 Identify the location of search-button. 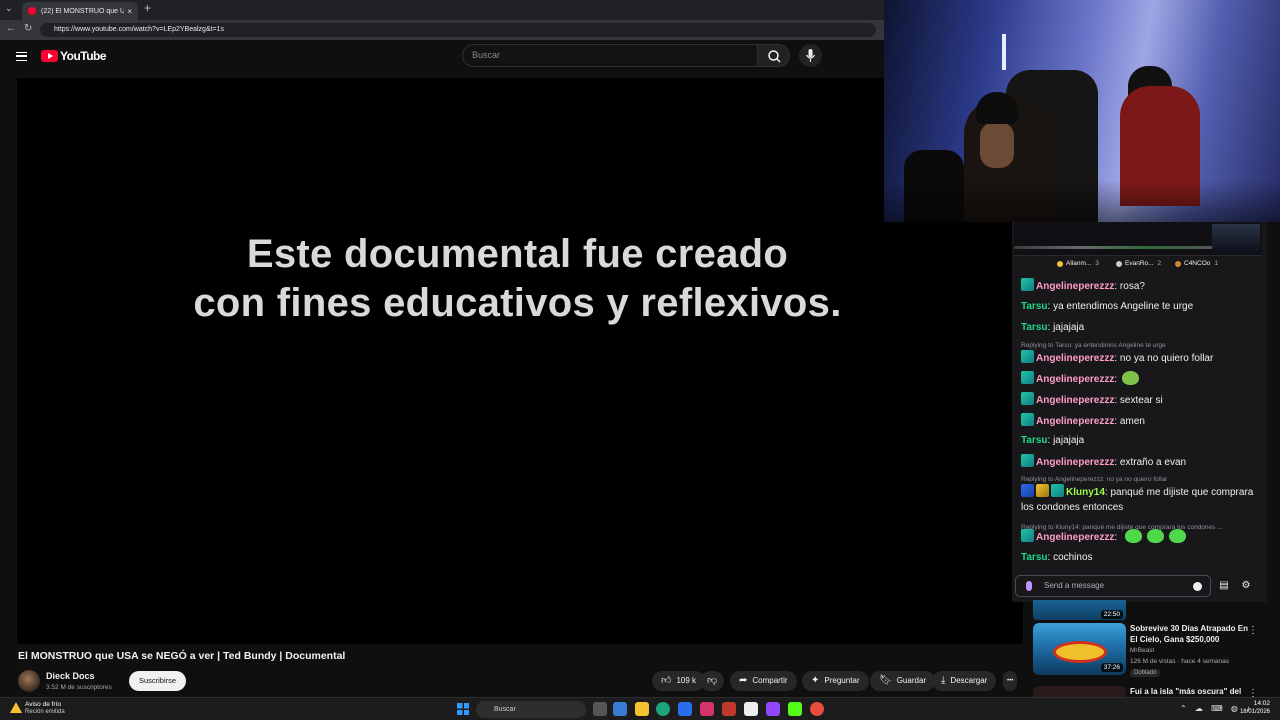
(773, 55).